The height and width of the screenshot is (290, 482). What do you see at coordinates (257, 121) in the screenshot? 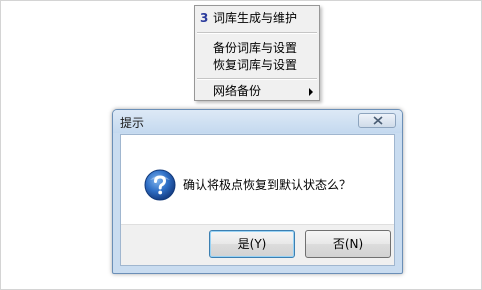
I see `dialog-titlebar: 提示` at bounding box center [257, 121].